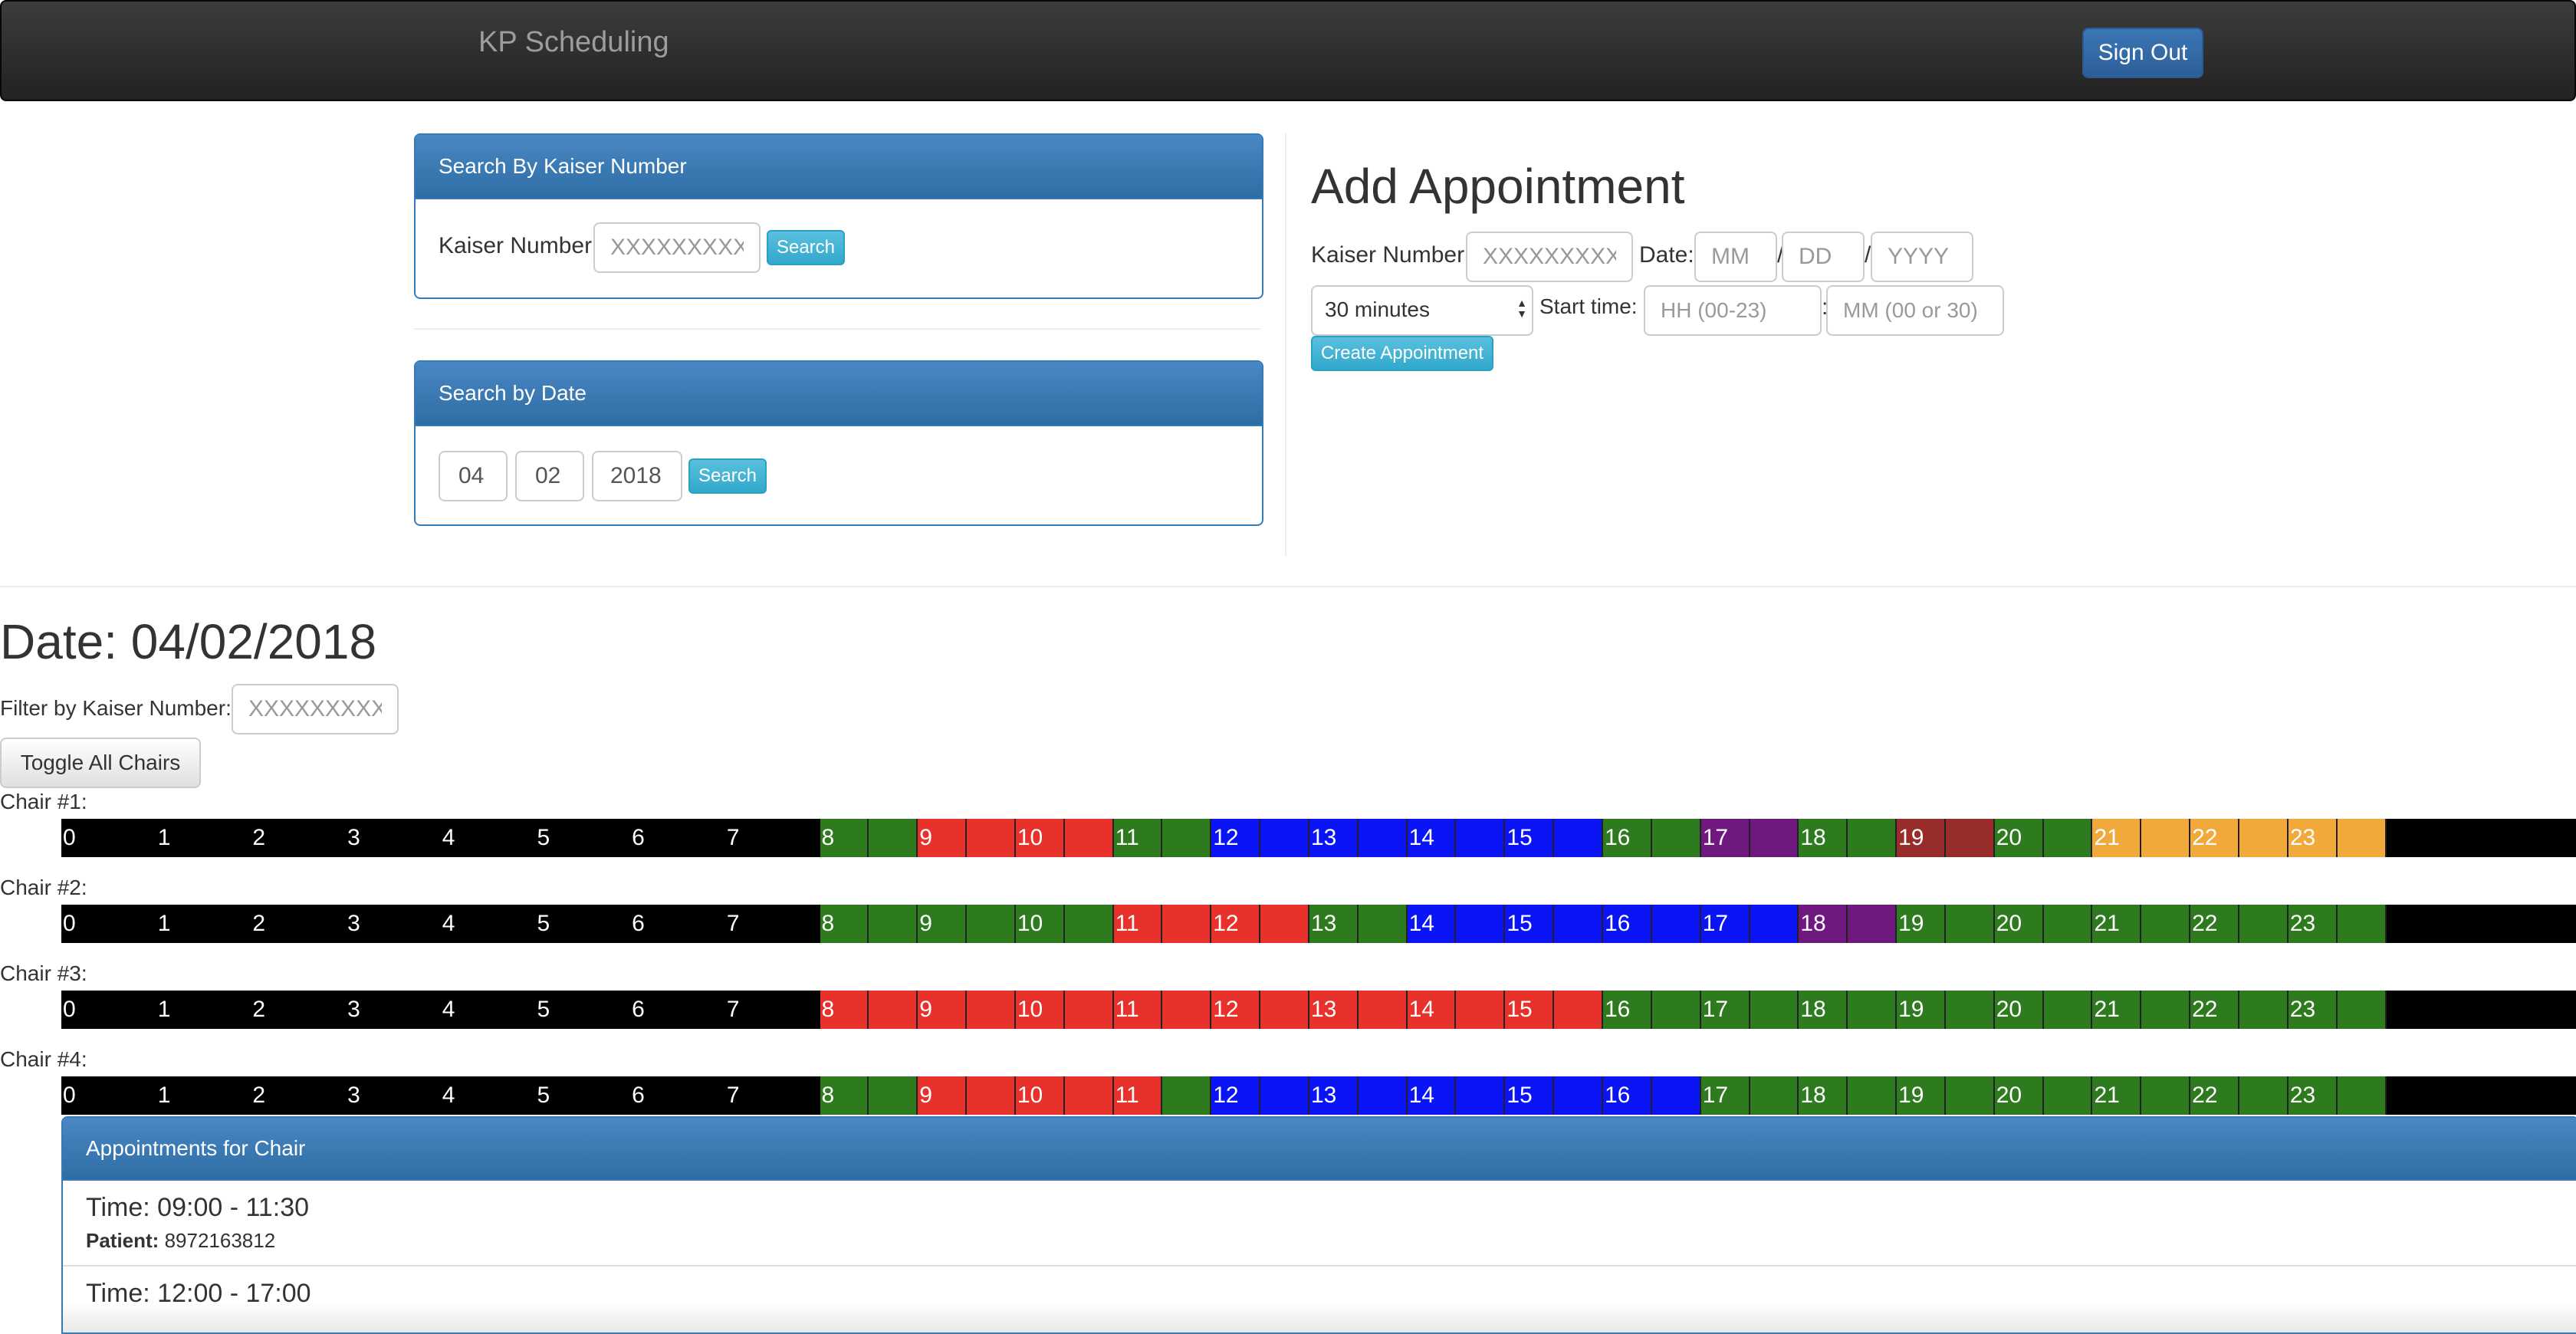 The height and width of the screenshot is (1334, 2576). Describe the element at coordinates (943, 1096) in the screenshot. I see `time-slot: 9` at that location.